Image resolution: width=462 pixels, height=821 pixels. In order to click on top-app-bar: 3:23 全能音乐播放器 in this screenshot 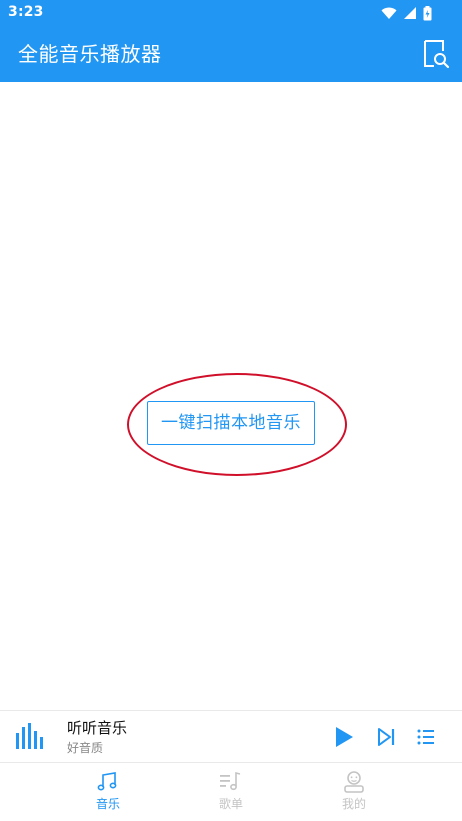, I will do `click(231, 41)`.